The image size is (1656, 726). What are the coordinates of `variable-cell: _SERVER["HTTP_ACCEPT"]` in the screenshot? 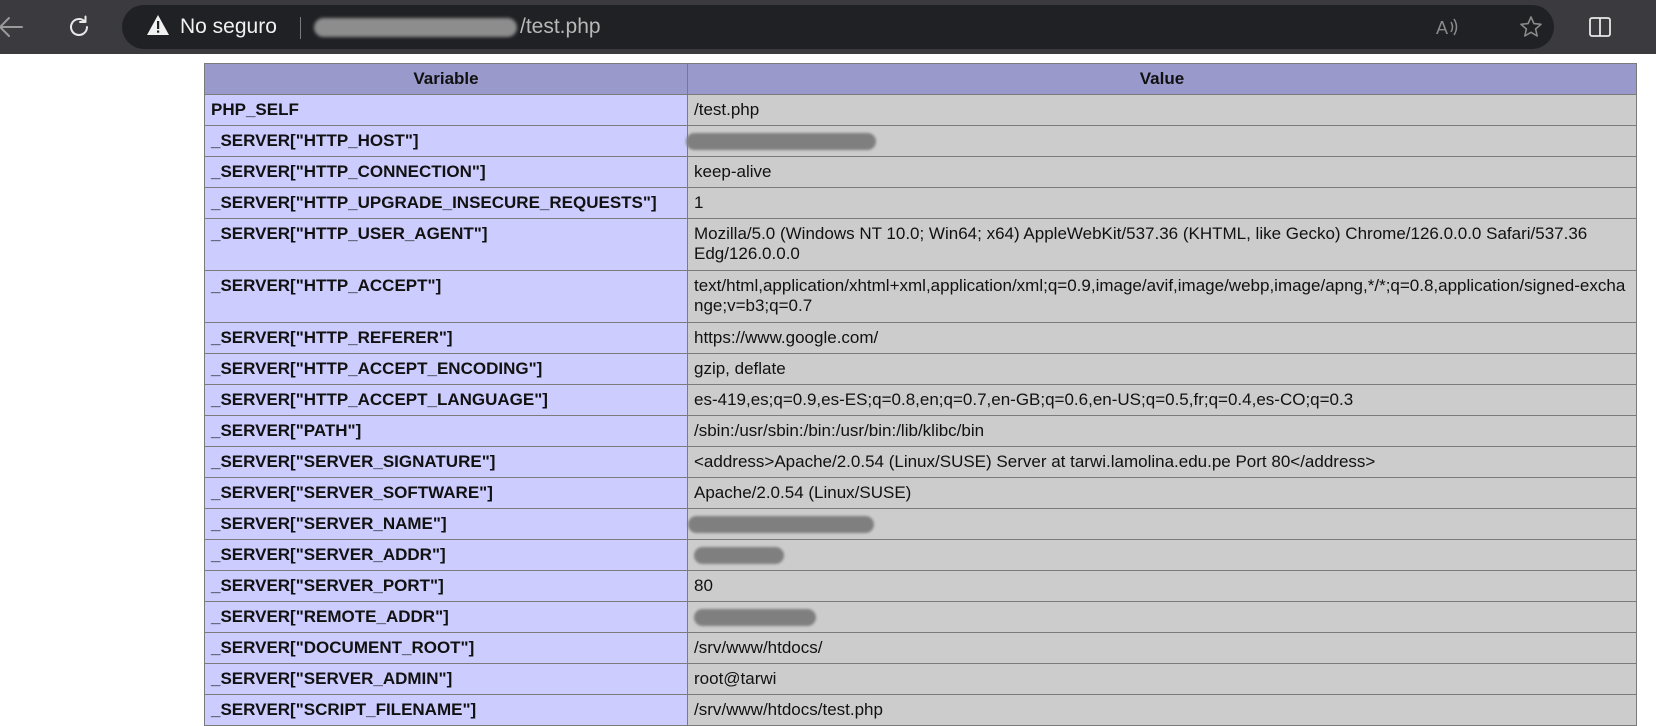 It's located at (446, 296).